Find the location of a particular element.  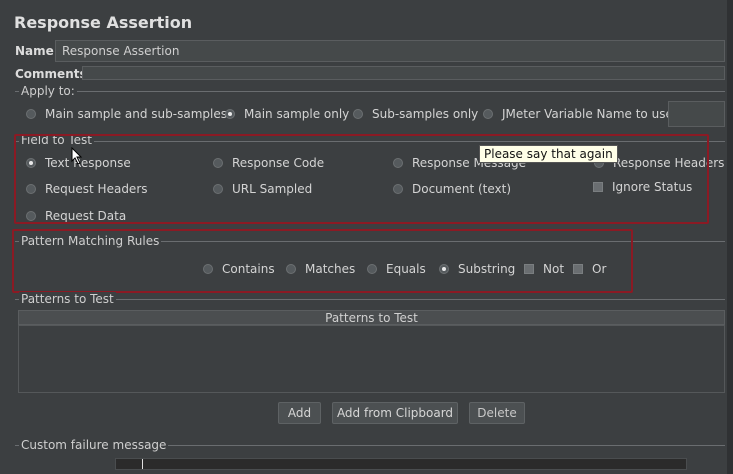

comments-field is located at coordinates (403, 73).